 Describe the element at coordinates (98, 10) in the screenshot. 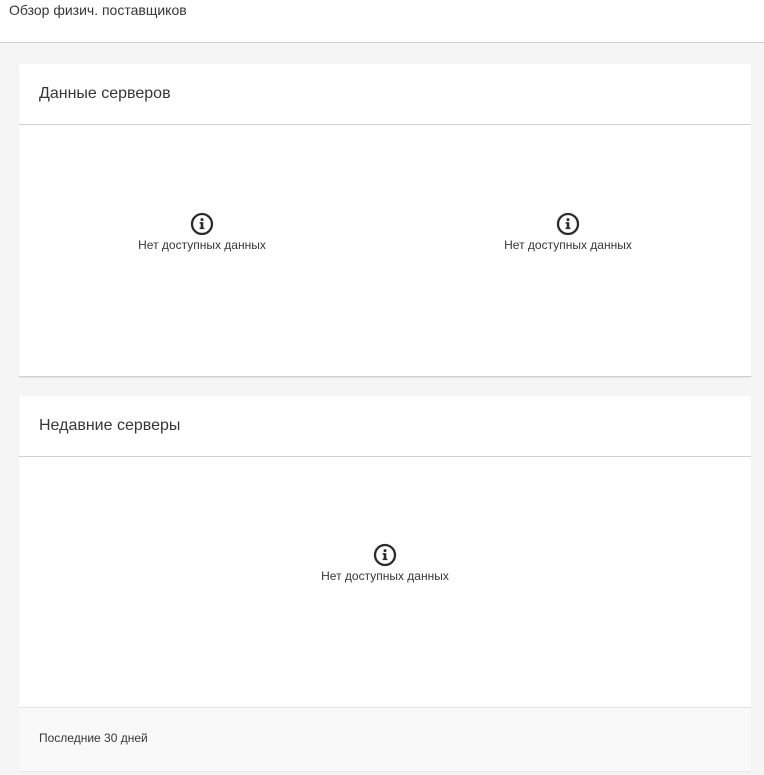

I see `page-title: Обзор физич. поставщиков` at that location.